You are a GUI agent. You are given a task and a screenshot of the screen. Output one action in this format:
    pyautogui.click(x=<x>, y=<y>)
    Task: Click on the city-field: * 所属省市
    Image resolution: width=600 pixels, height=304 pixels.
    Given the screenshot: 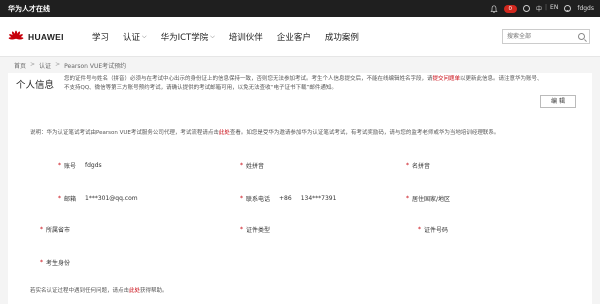 What is the action you would take?
    pyautogui.click(x=55, y=229)
    